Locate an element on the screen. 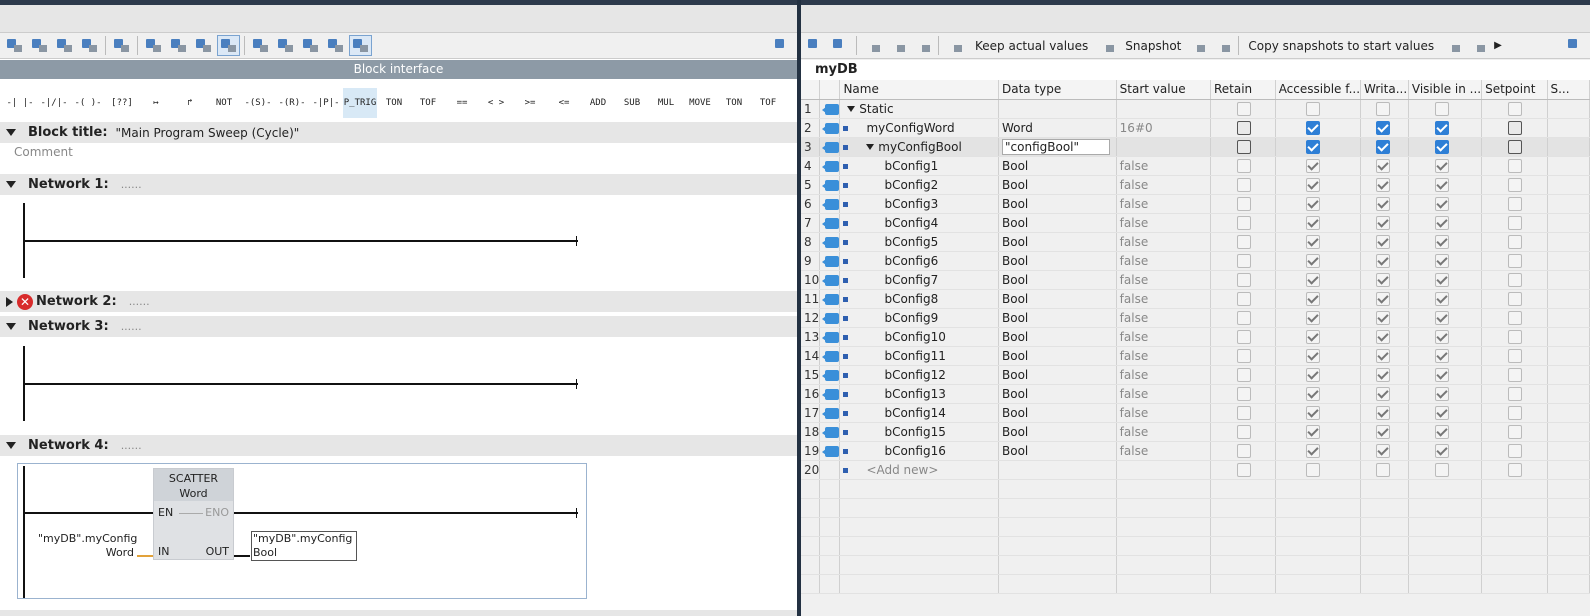 The width and height of the screenshot is (1590, 616). ladder-instruction: [??] is located at coordinates (122, 103).